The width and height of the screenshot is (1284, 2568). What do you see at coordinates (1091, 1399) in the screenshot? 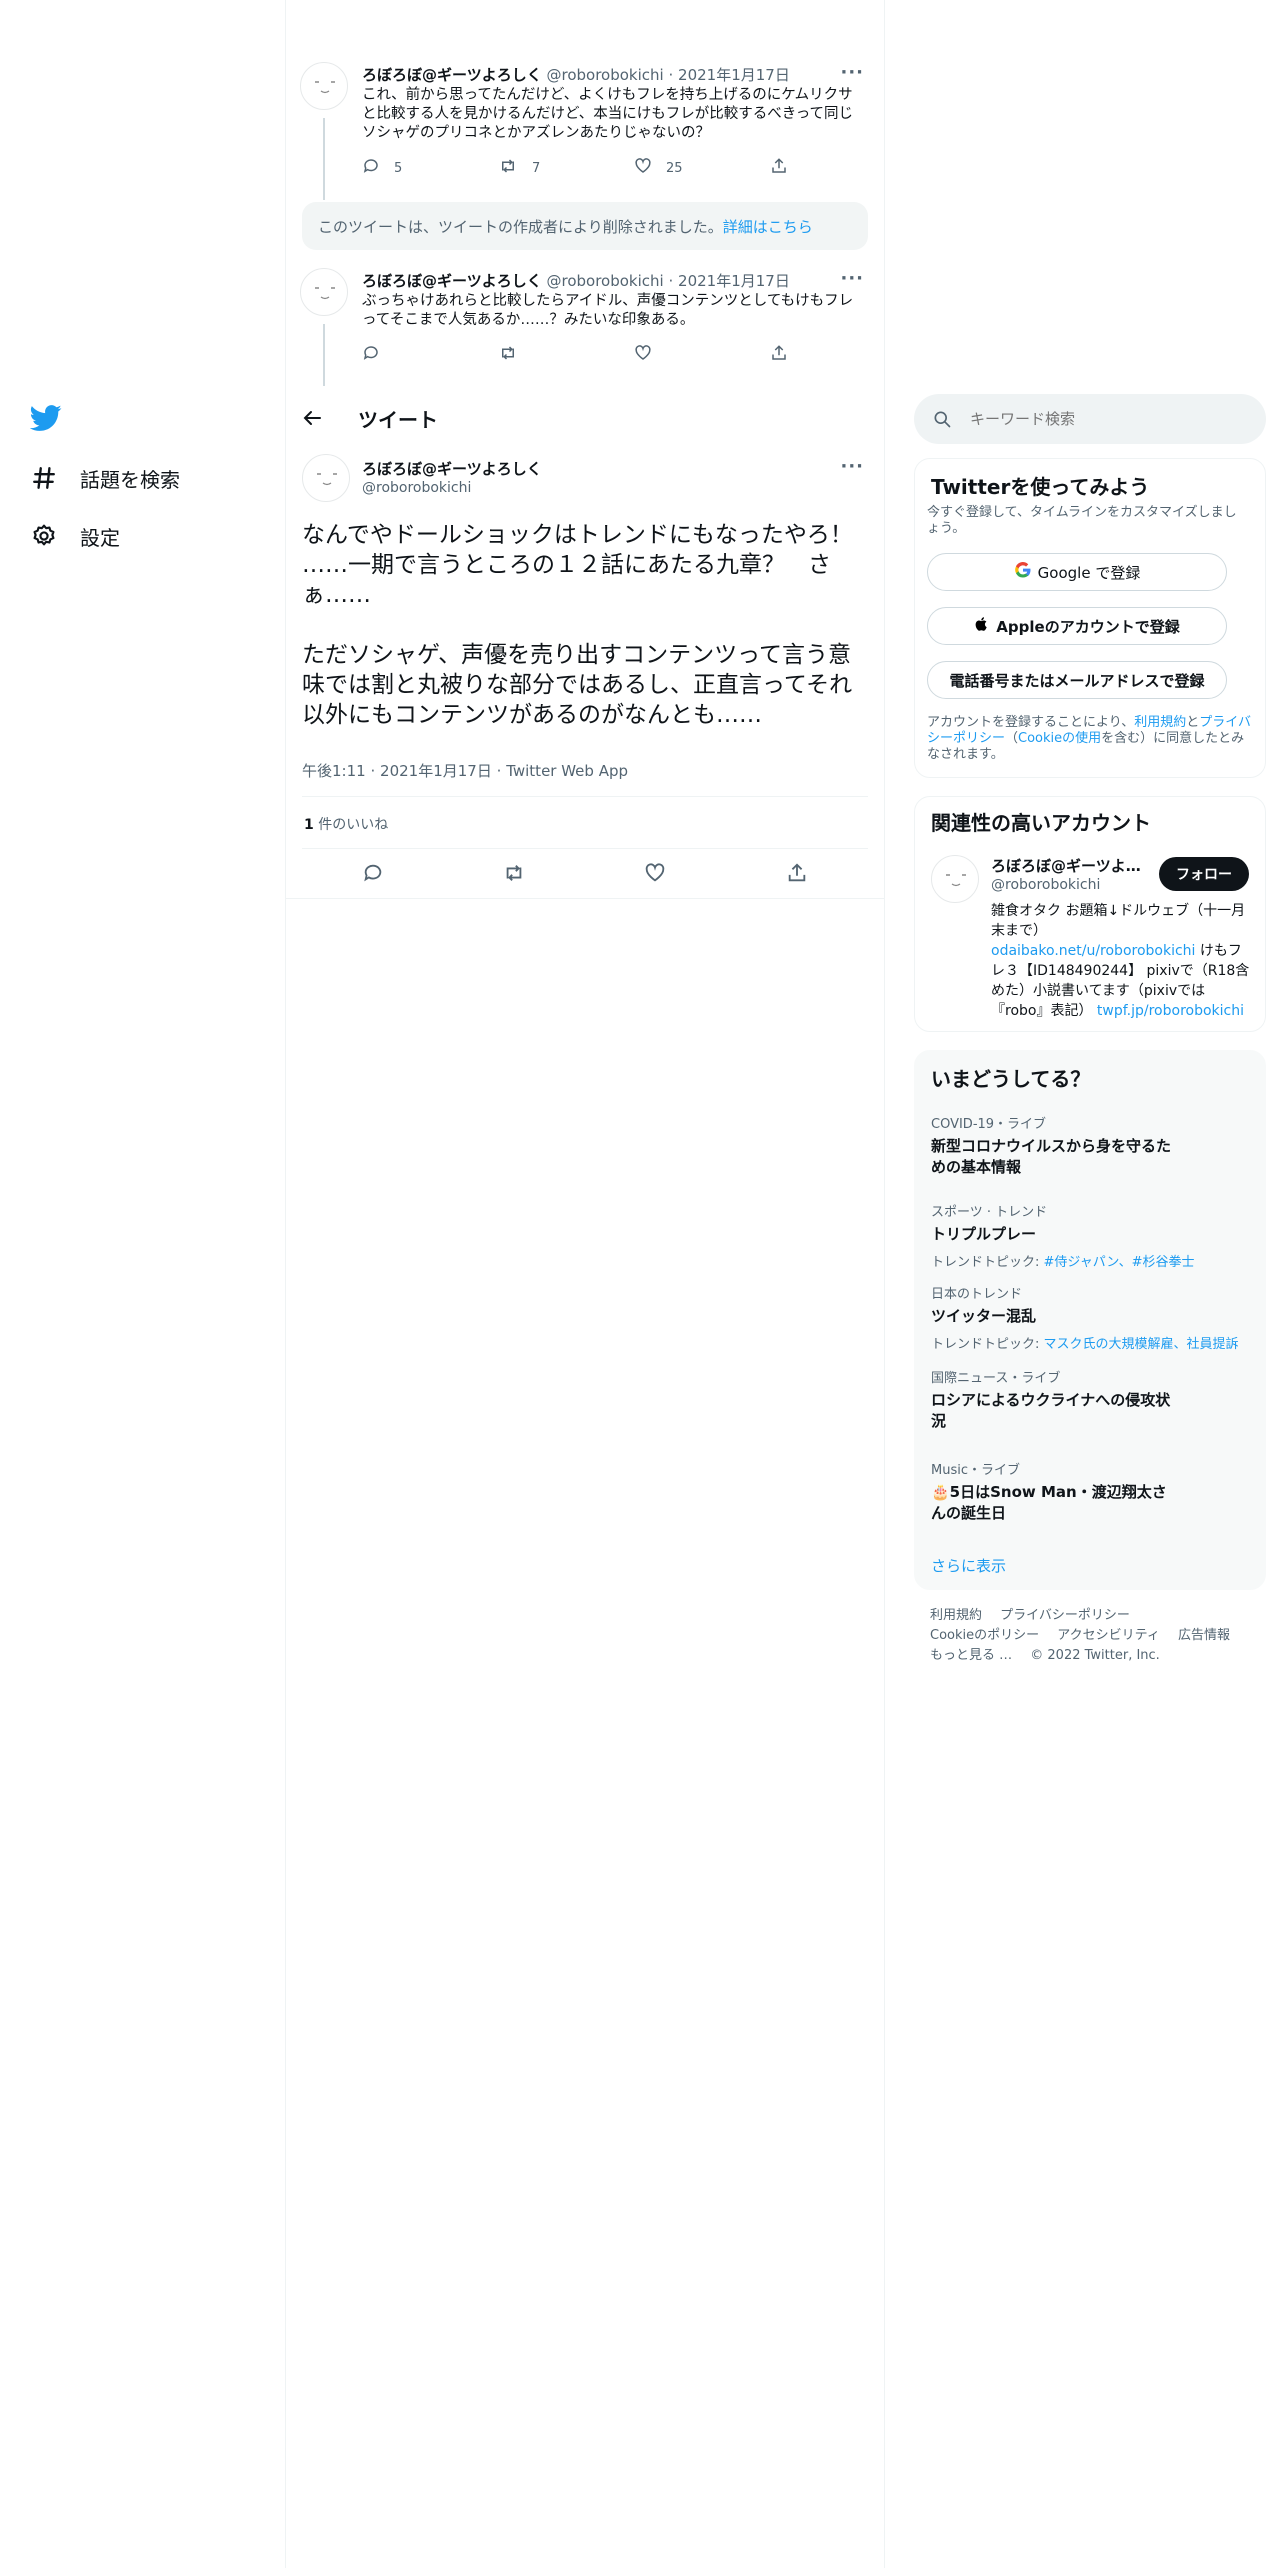
I see `trend-item: 国際ニュース・ライブ ロシアによるウクライナへの侵攻状況` at bounding box center [1091, 1399].